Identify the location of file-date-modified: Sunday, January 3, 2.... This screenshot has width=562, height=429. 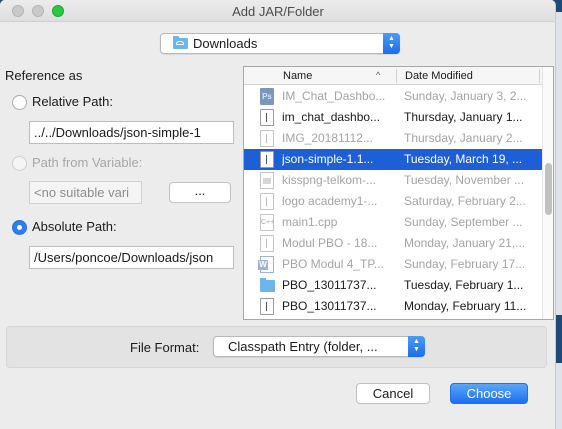
(465, 96).